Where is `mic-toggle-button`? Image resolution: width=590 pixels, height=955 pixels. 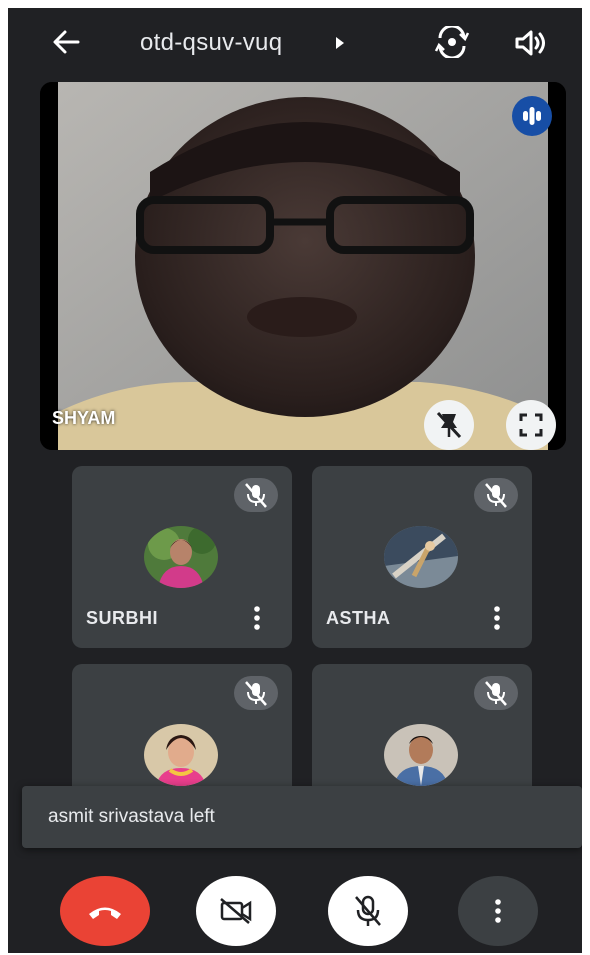 mic-toggle-button is located at coordinates (368, 911).